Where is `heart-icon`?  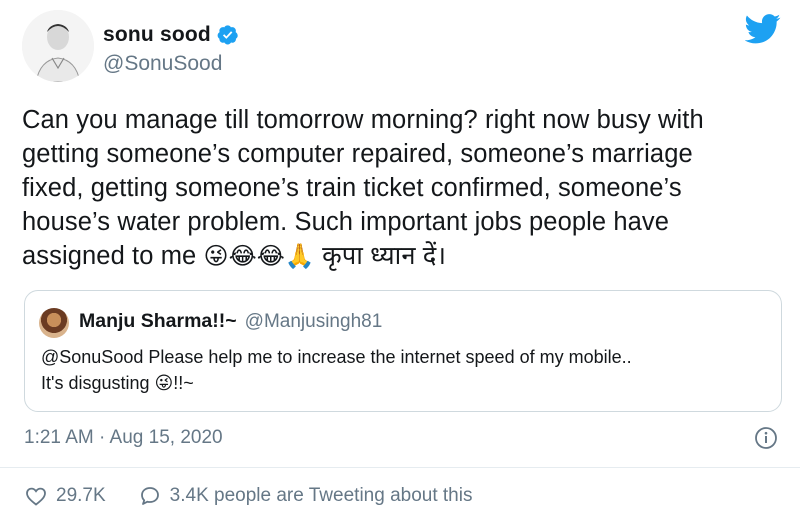
heart-icon is located at coordinates (36, 496).